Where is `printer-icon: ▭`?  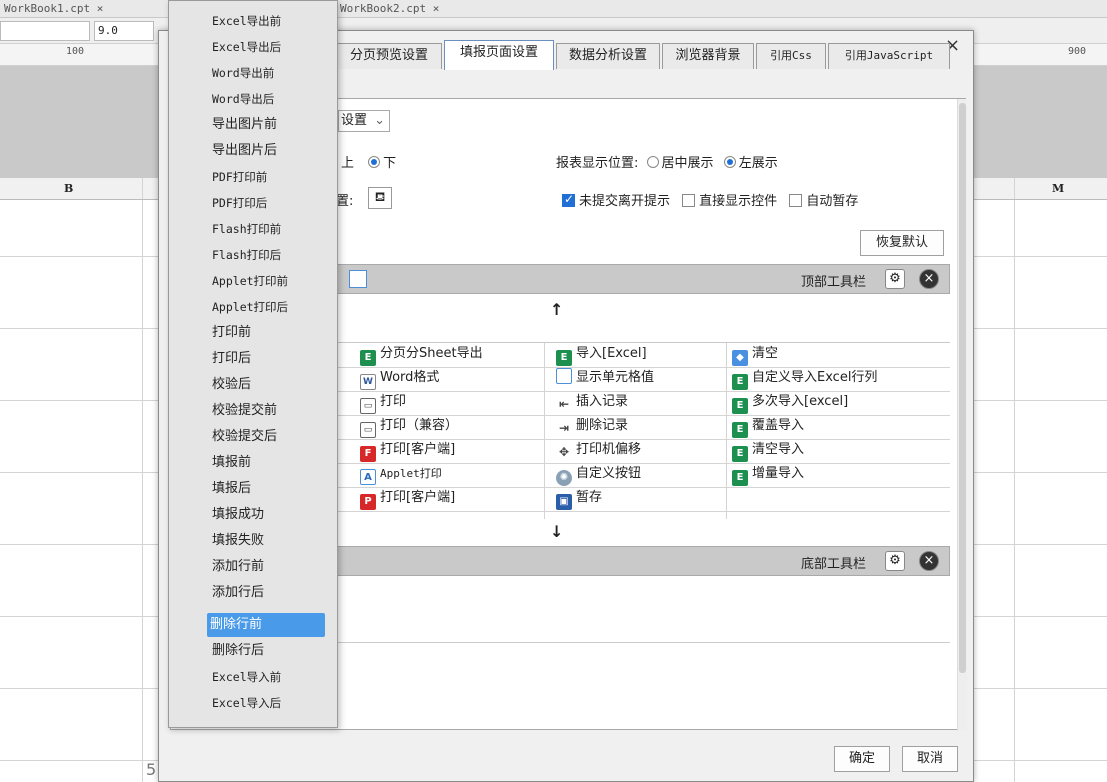
printer-icon: ▭ is located at coordinates (368, 406).